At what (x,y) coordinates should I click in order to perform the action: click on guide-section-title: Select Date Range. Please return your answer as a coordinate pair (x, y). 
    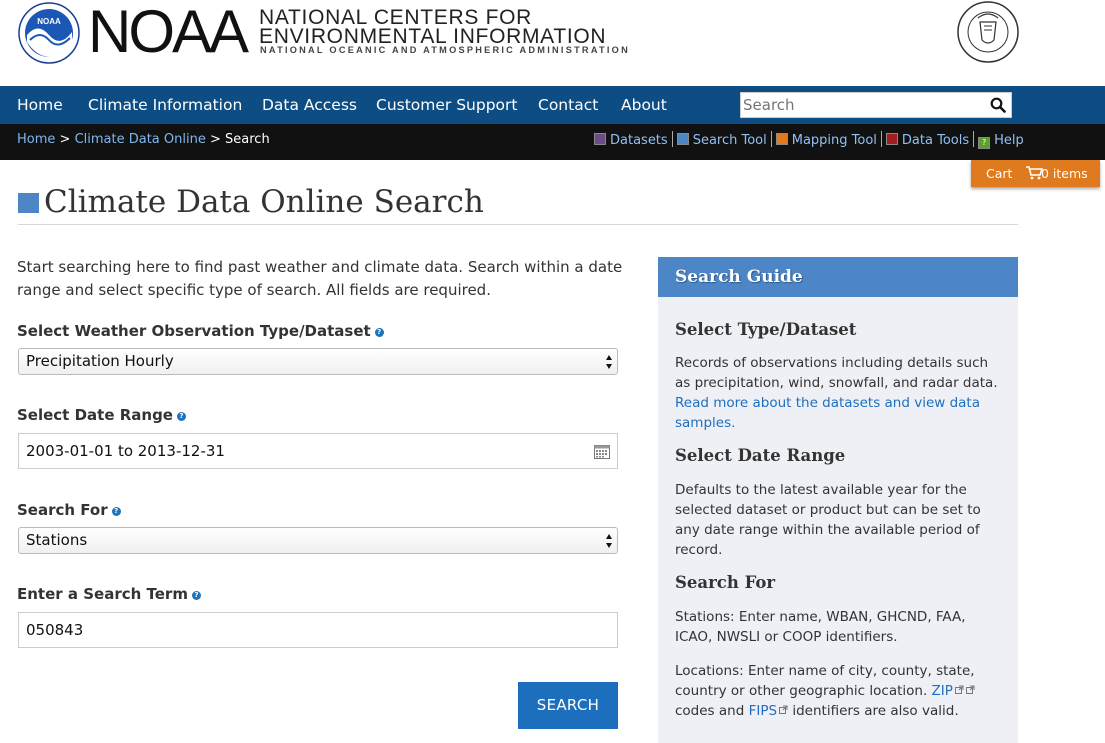
    Looking at the image, I should click on (760, 455).